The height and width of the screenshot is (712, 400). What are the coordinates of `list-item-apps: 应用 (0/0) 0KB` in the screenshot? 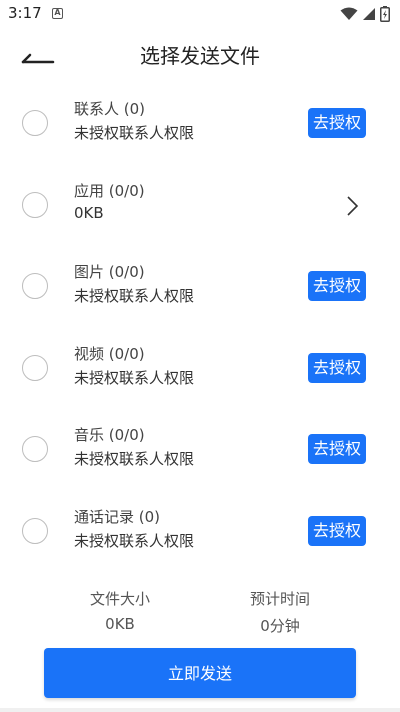 It's located at (200, 206).